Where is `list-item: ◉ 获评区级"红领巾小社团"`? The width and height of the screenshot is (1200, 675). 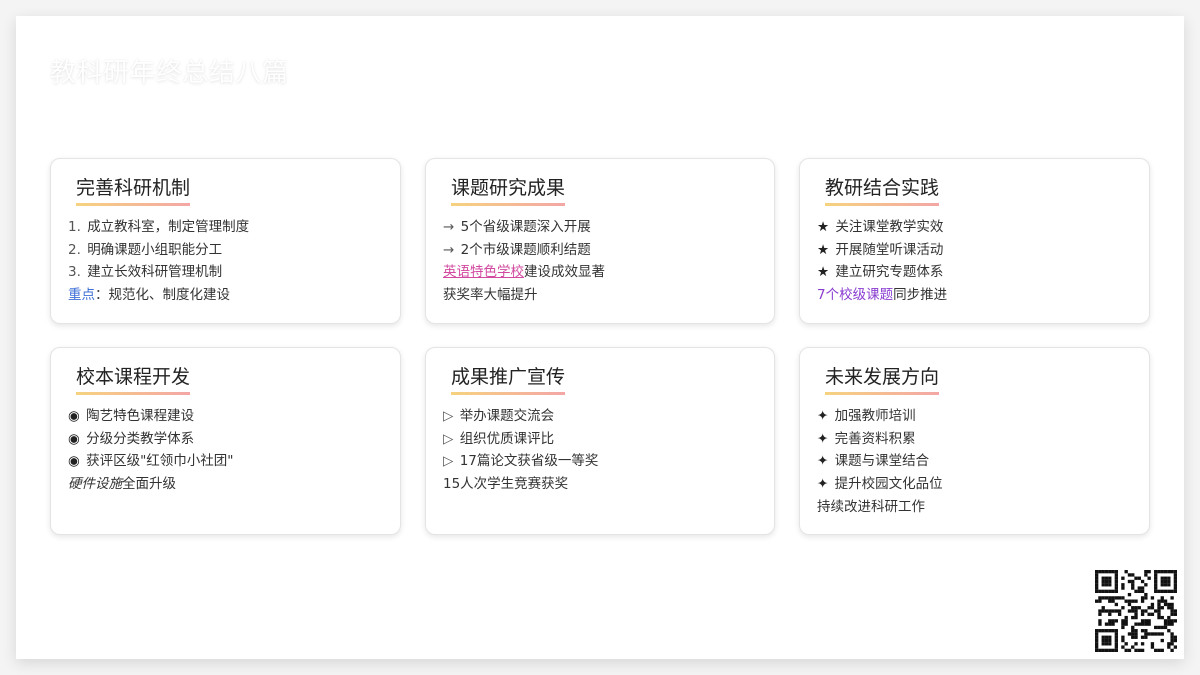 list-item: ◉ 获评区级"红领巾小社团" is located at coordinates (226, 461).